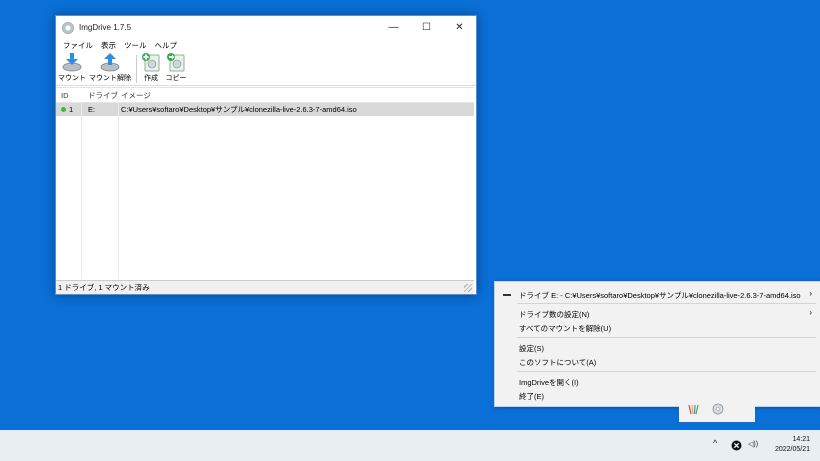  Describe the element at coordinates (410, 445) in the screenshot. I see `taskbar: ^ ◁)) 14:21 2022/05/21` at that location.